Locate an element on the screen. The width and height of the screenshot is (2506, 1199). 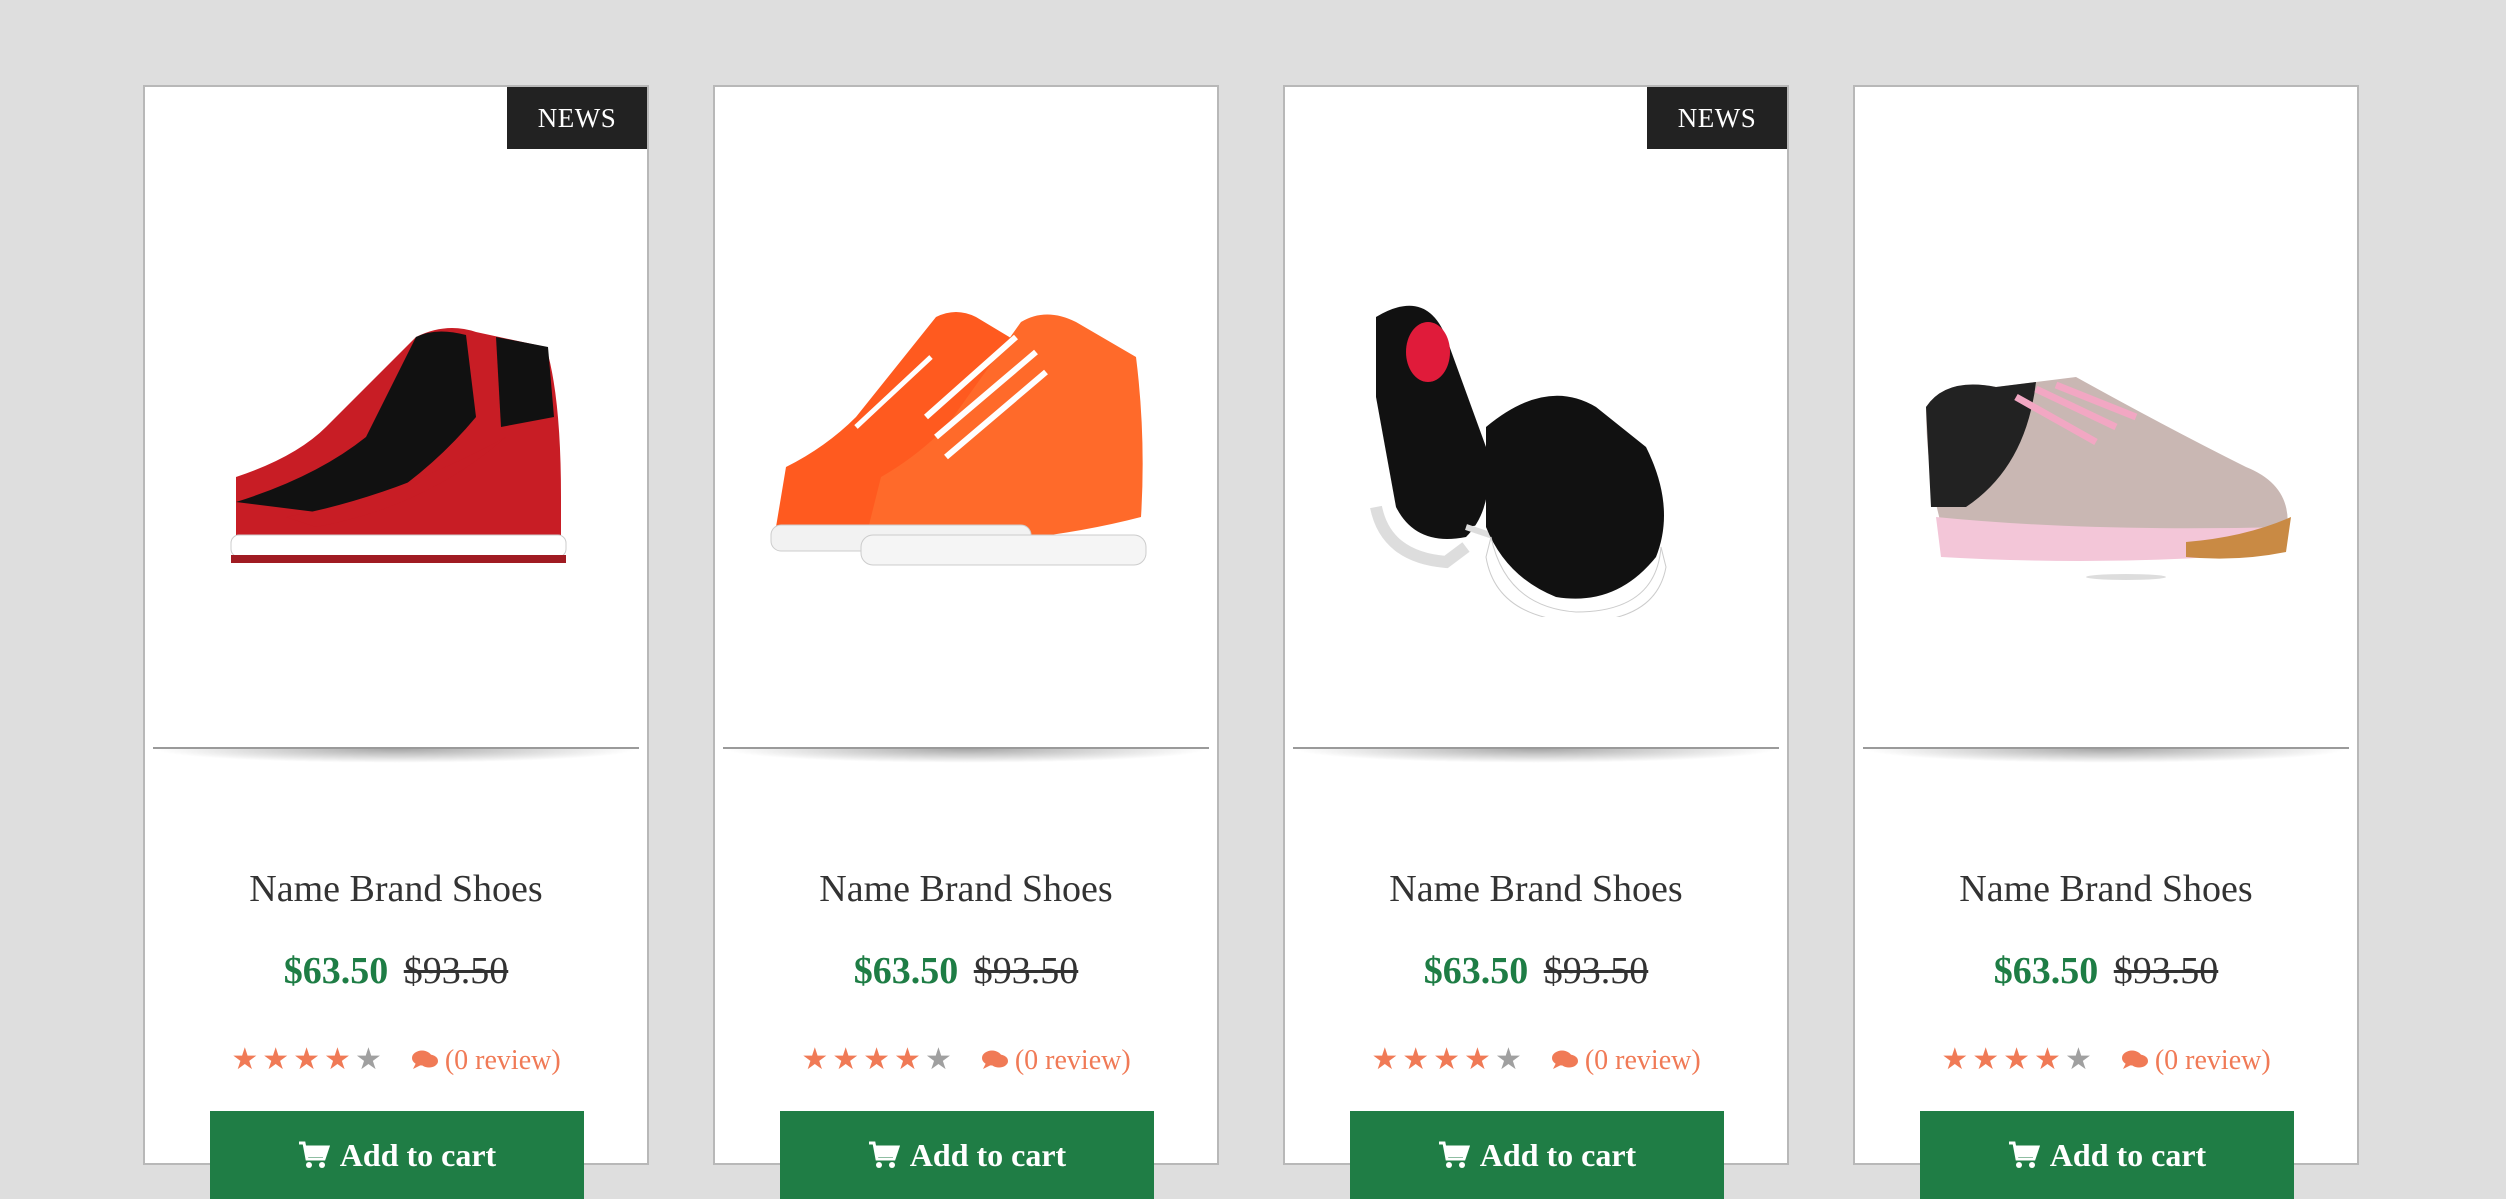
sneaker-orange-icon is located at coordinates (958, 439).